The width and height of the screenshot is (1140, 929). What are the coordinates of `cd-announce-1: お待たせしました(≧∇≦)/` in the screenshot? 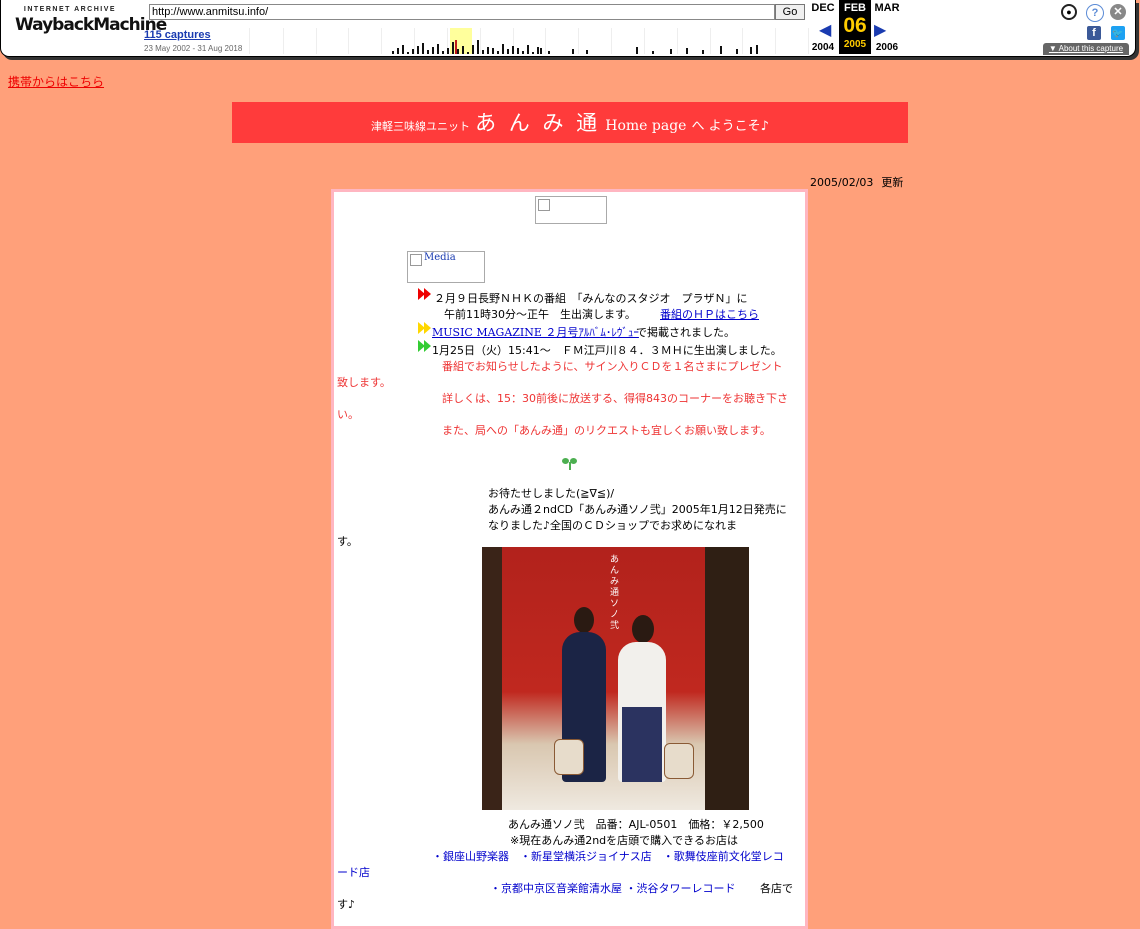 It's located at (551, 493).